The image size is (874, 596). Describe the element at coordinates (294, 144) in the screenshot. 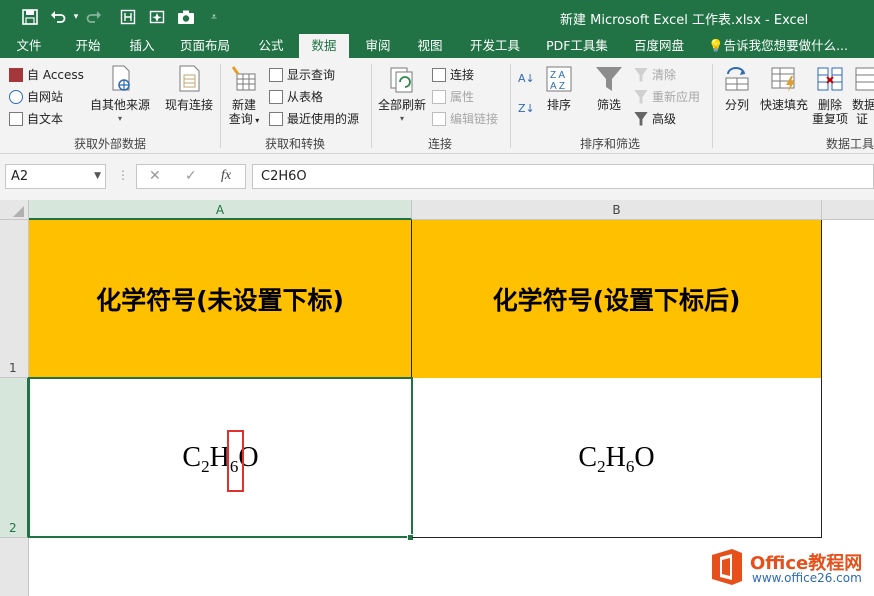

I see `group-label-get-transform: 获取和转换` at that location.